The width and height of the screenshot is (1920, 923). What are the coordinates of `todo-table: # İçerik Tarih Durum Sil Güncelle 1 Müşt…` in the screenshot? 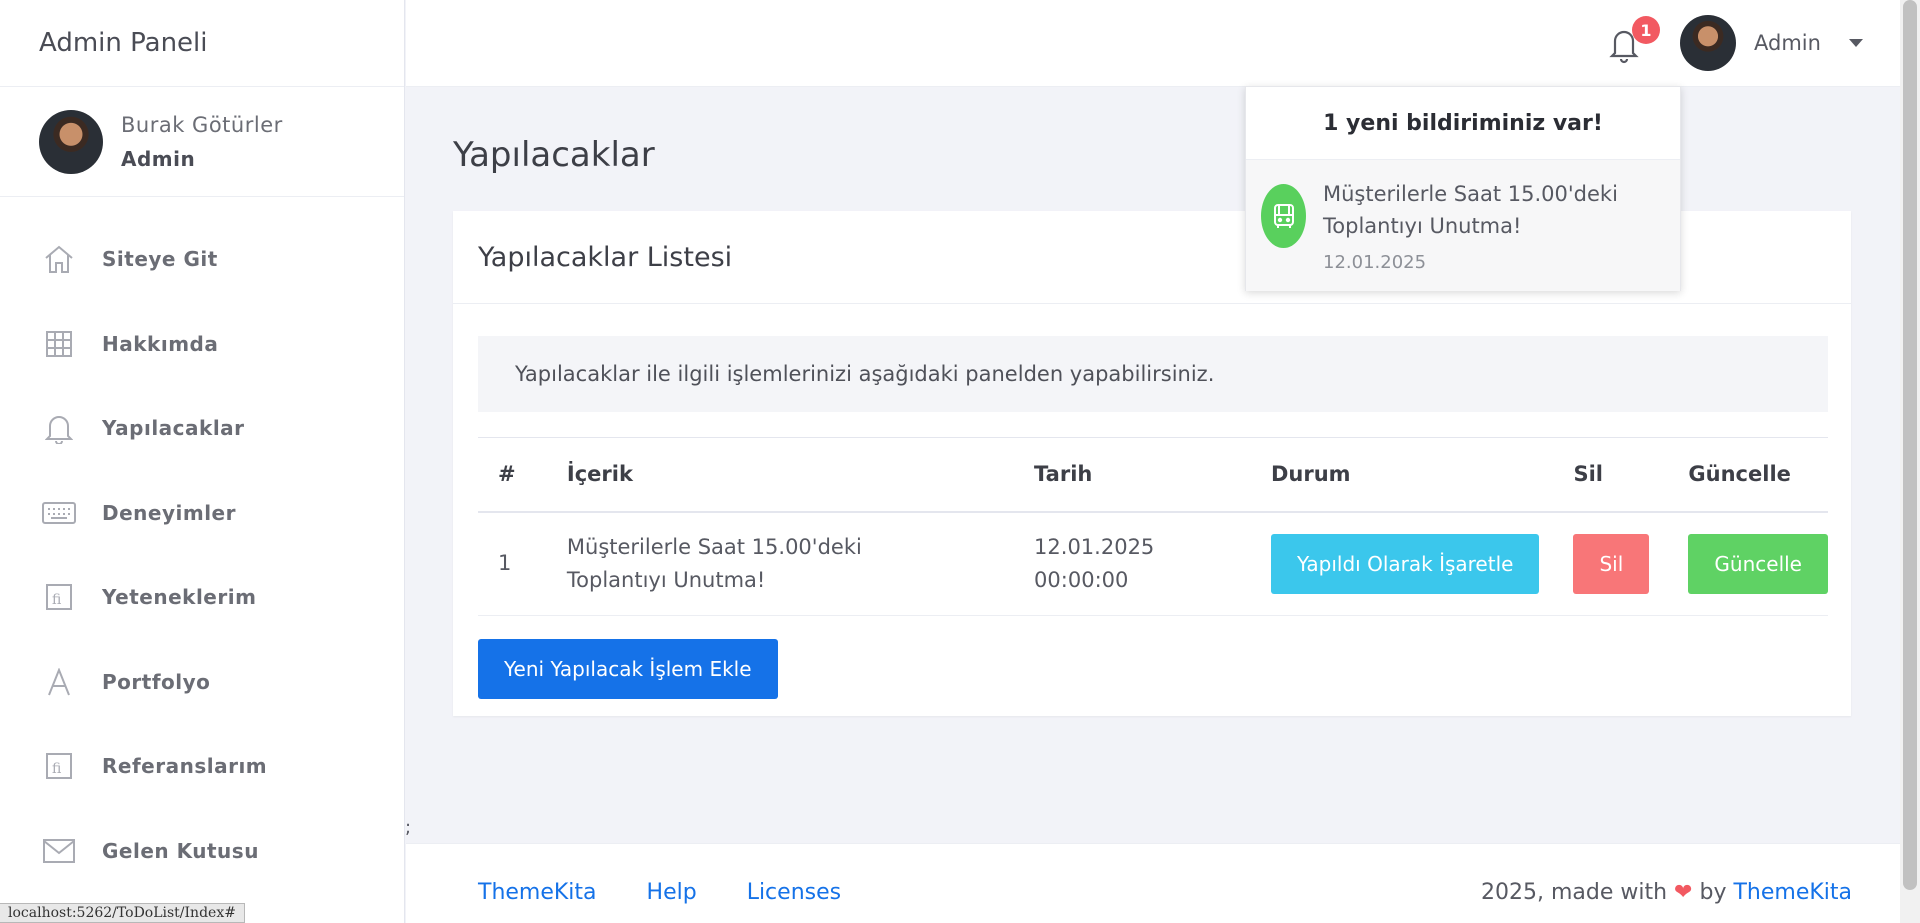 It's located at (1153, 526).